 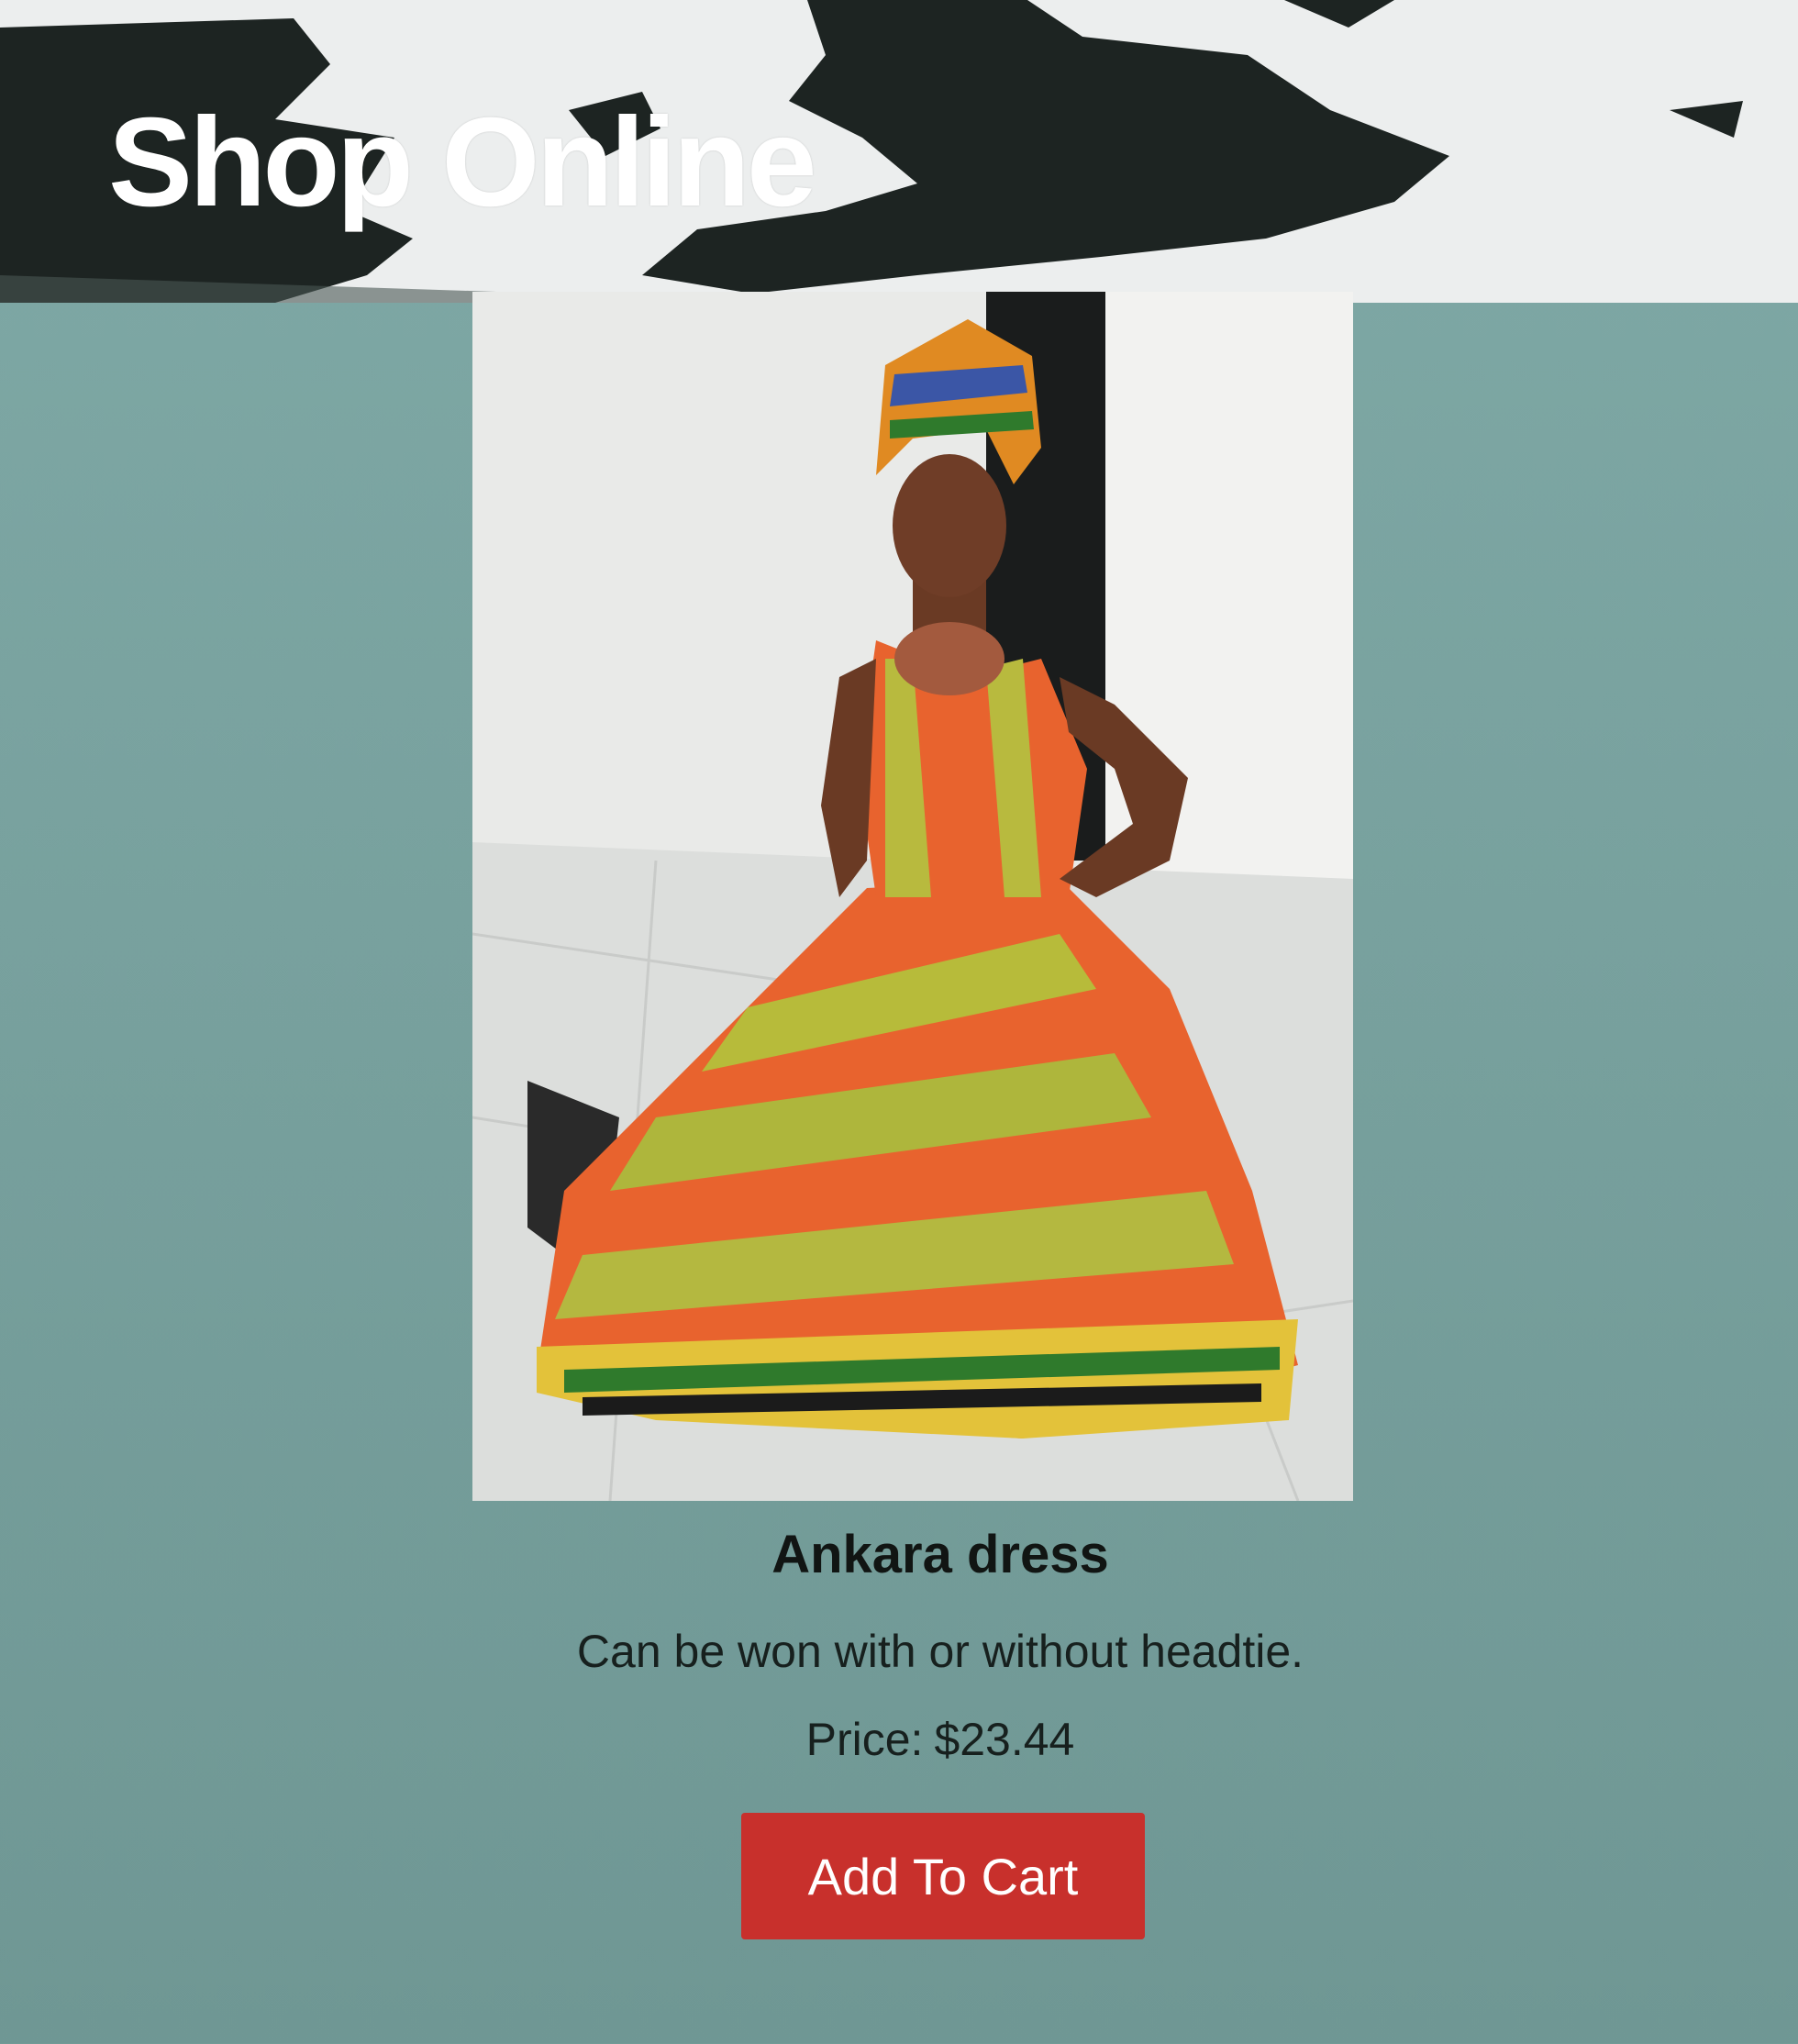 What do you see at coordinates (865, 1739) in the screenshot?
I see `price-label: Price:` at bounding box center [865, 1739].